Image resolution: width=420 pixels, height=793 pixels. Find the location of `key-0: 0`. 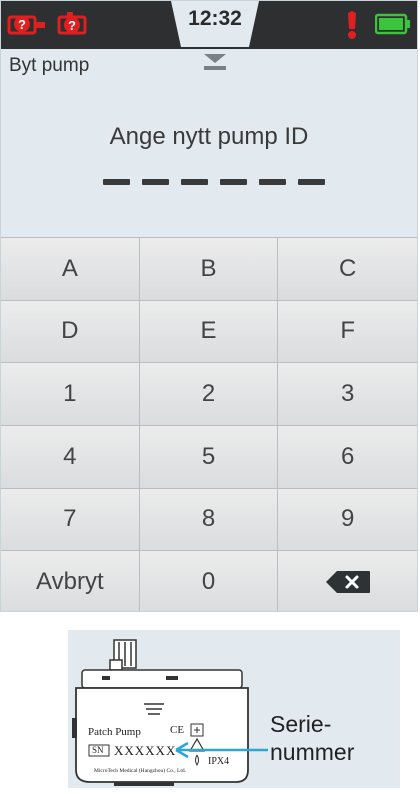

key-0: 0 is located at coordinates (209, 581).